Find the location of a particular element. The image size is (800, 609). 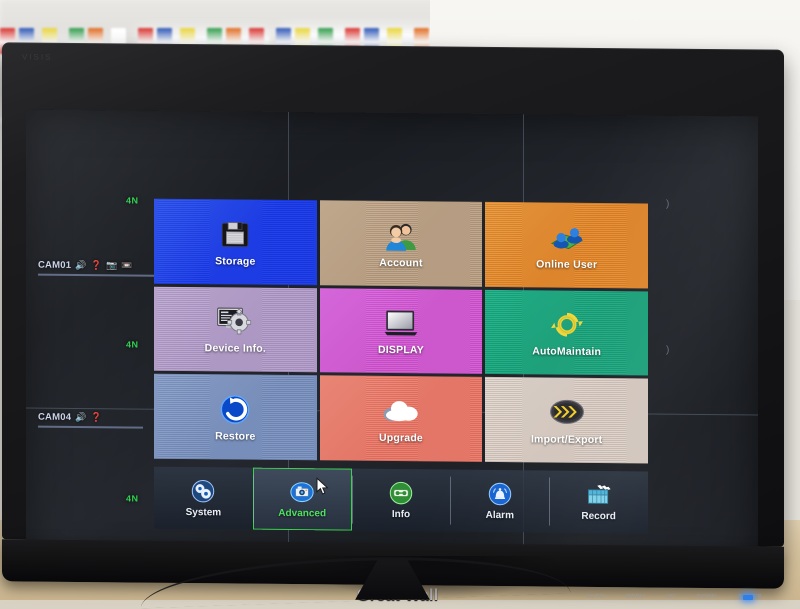

tab-system: System is located at coordinates (203, 498).